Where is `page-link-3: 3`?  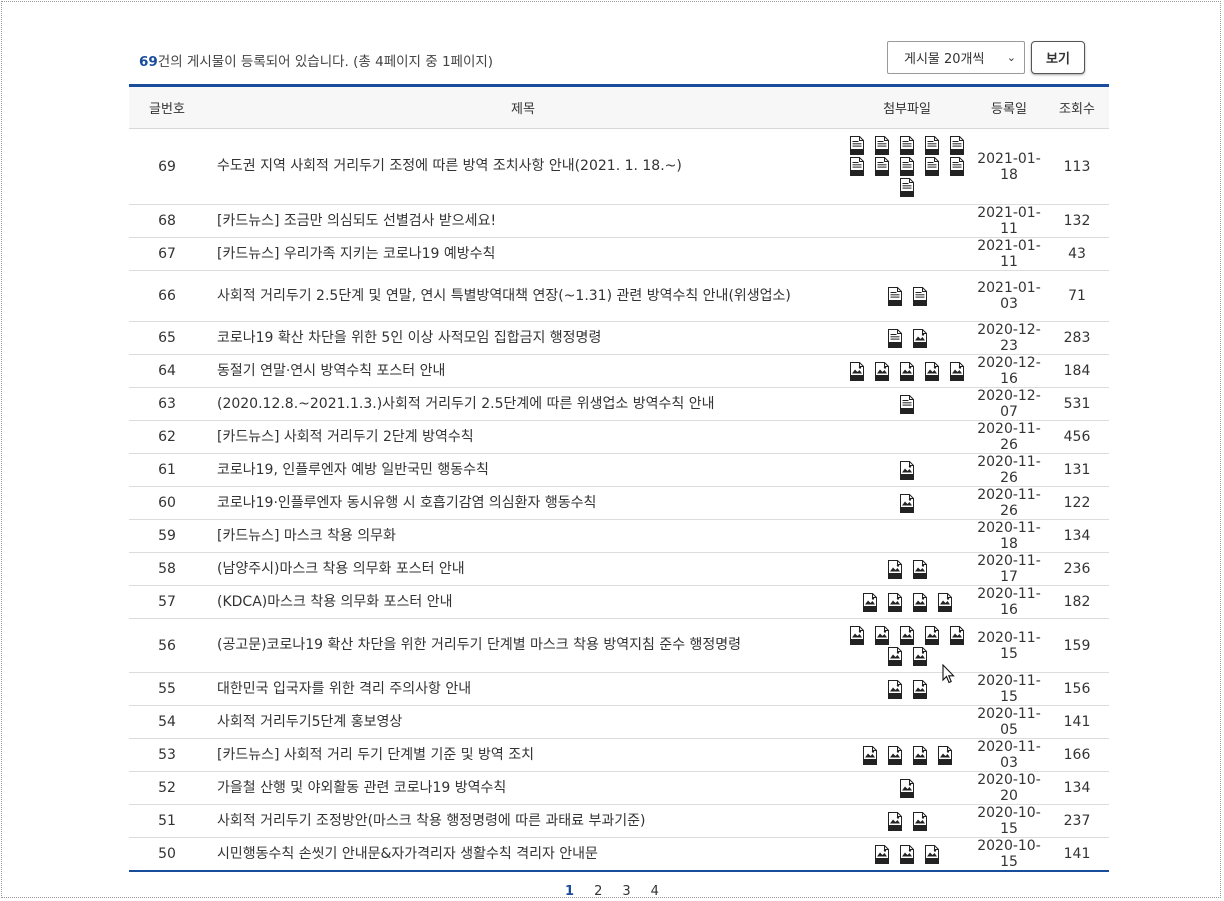
page-link-3: 3 is located at coordinates (626, 891).